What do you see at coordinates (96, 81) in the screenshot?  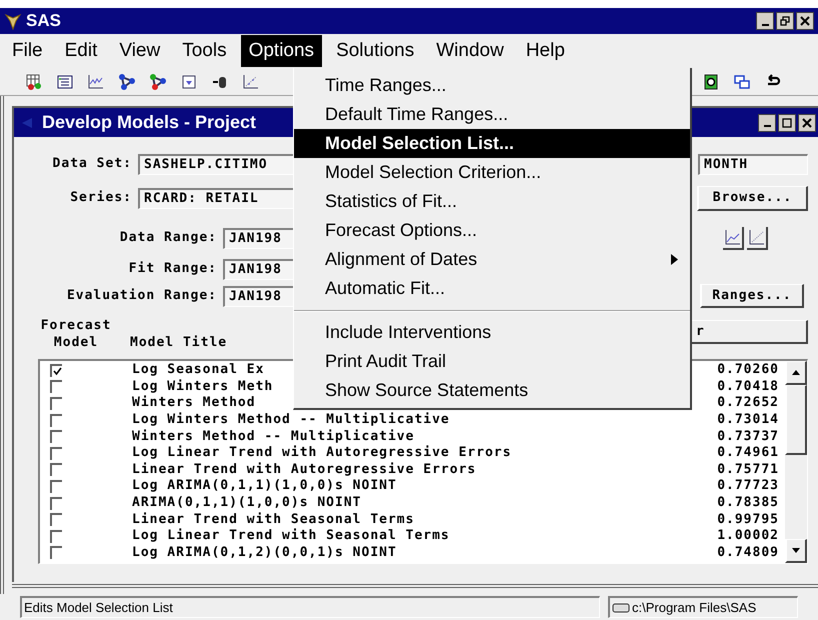 I see `line-chart-icon` at bounding box center [96, 81].